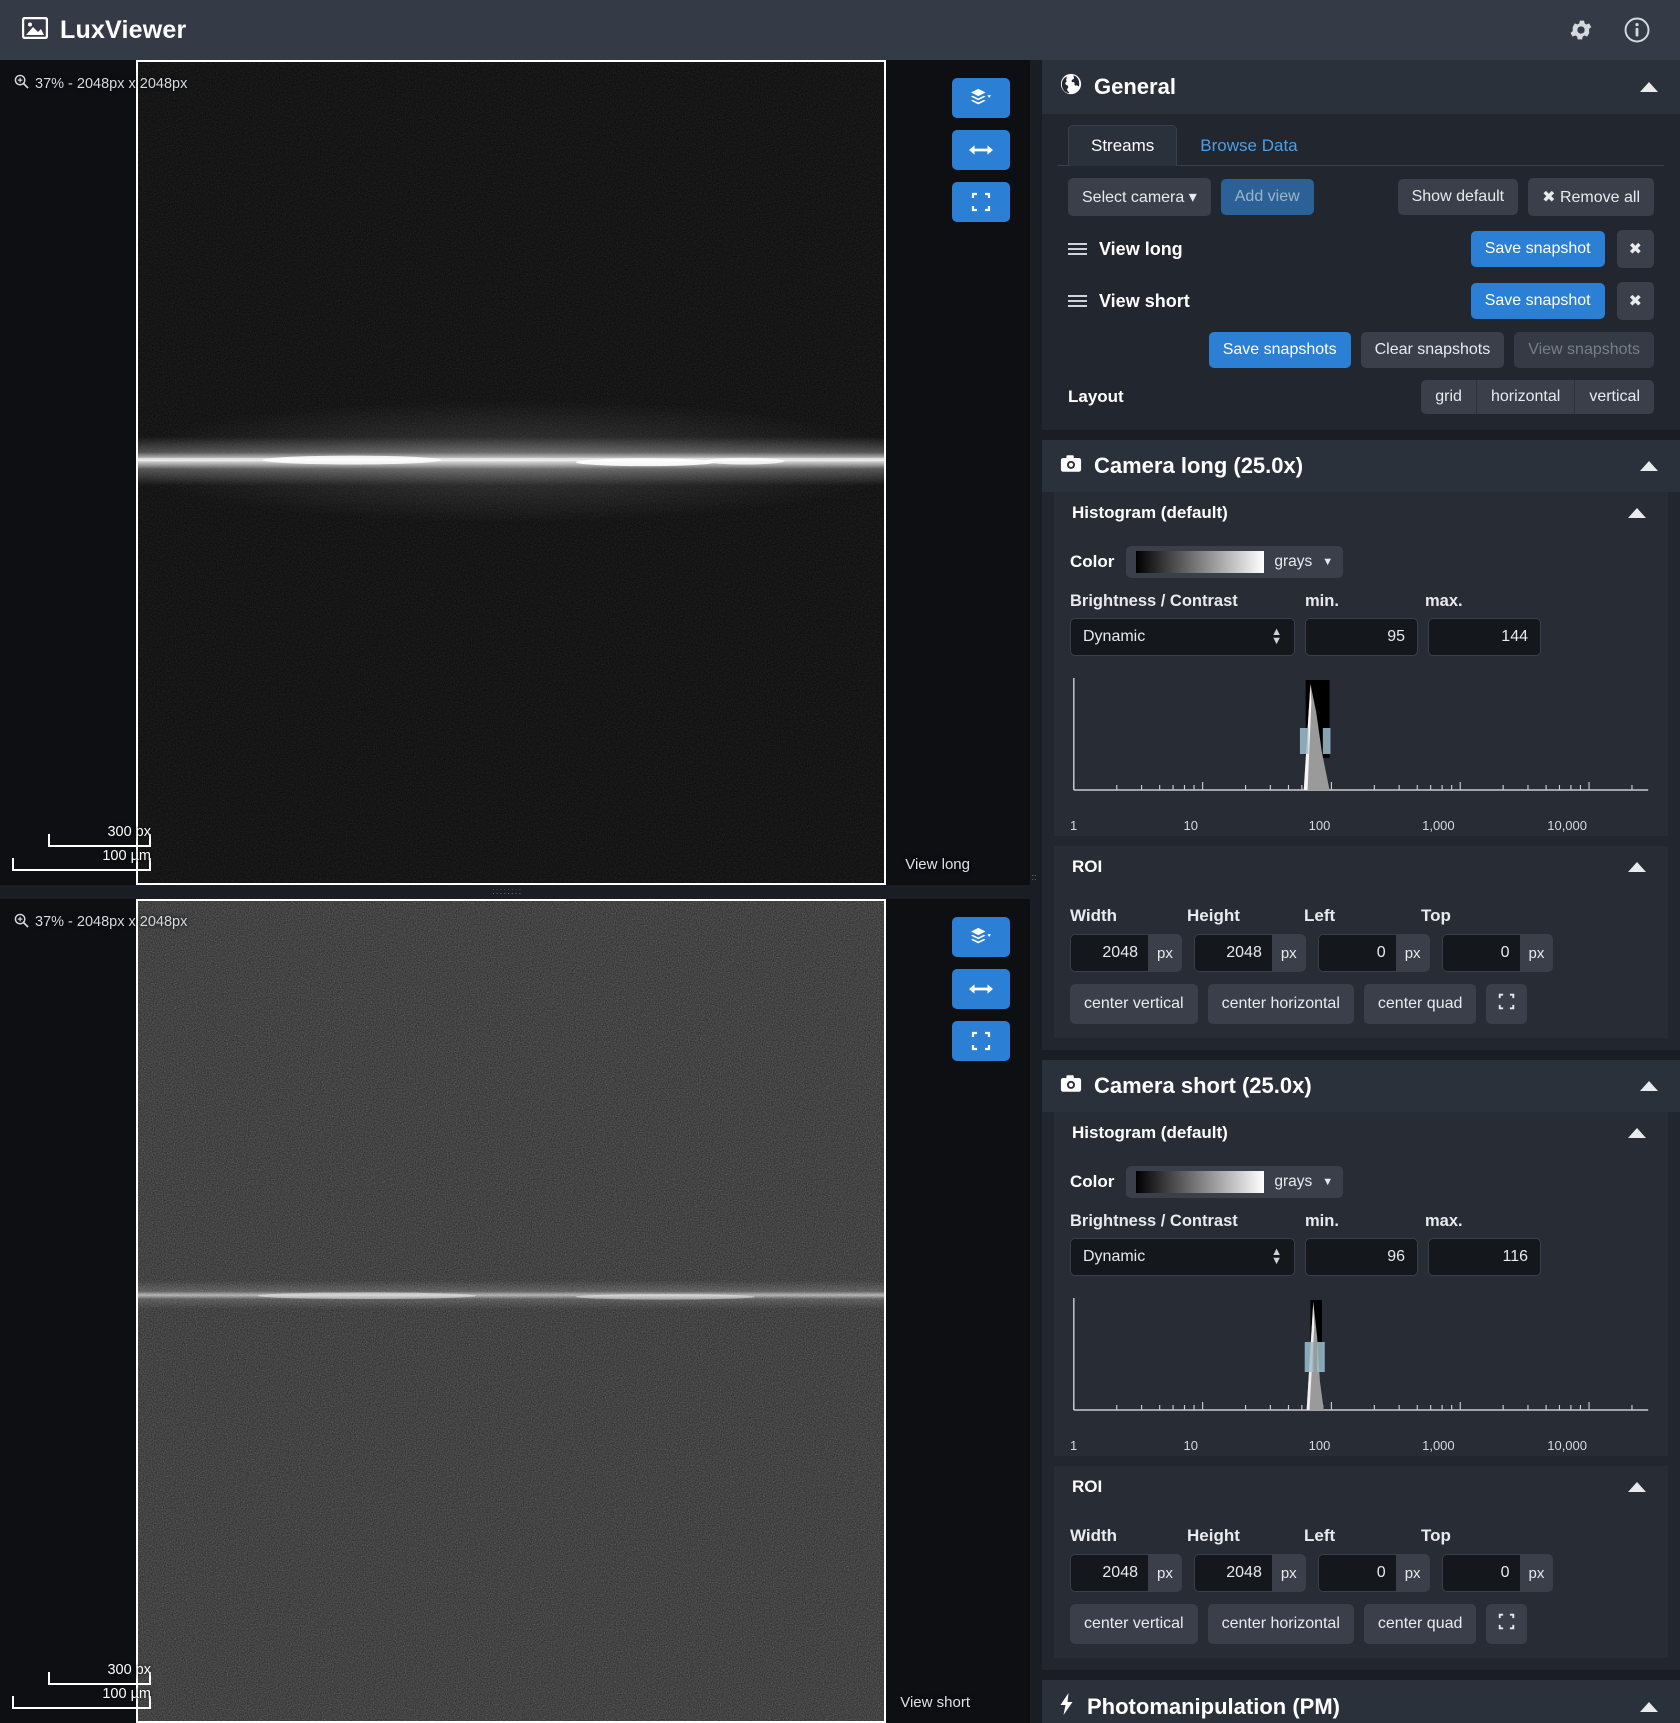 Image resolution: width=1680 pixels, height=1723 pixels. Describe the element at coordinates (1537, 301) in the screenshot. I see `save-snapshot-button-short: Save snapshot` at that location.